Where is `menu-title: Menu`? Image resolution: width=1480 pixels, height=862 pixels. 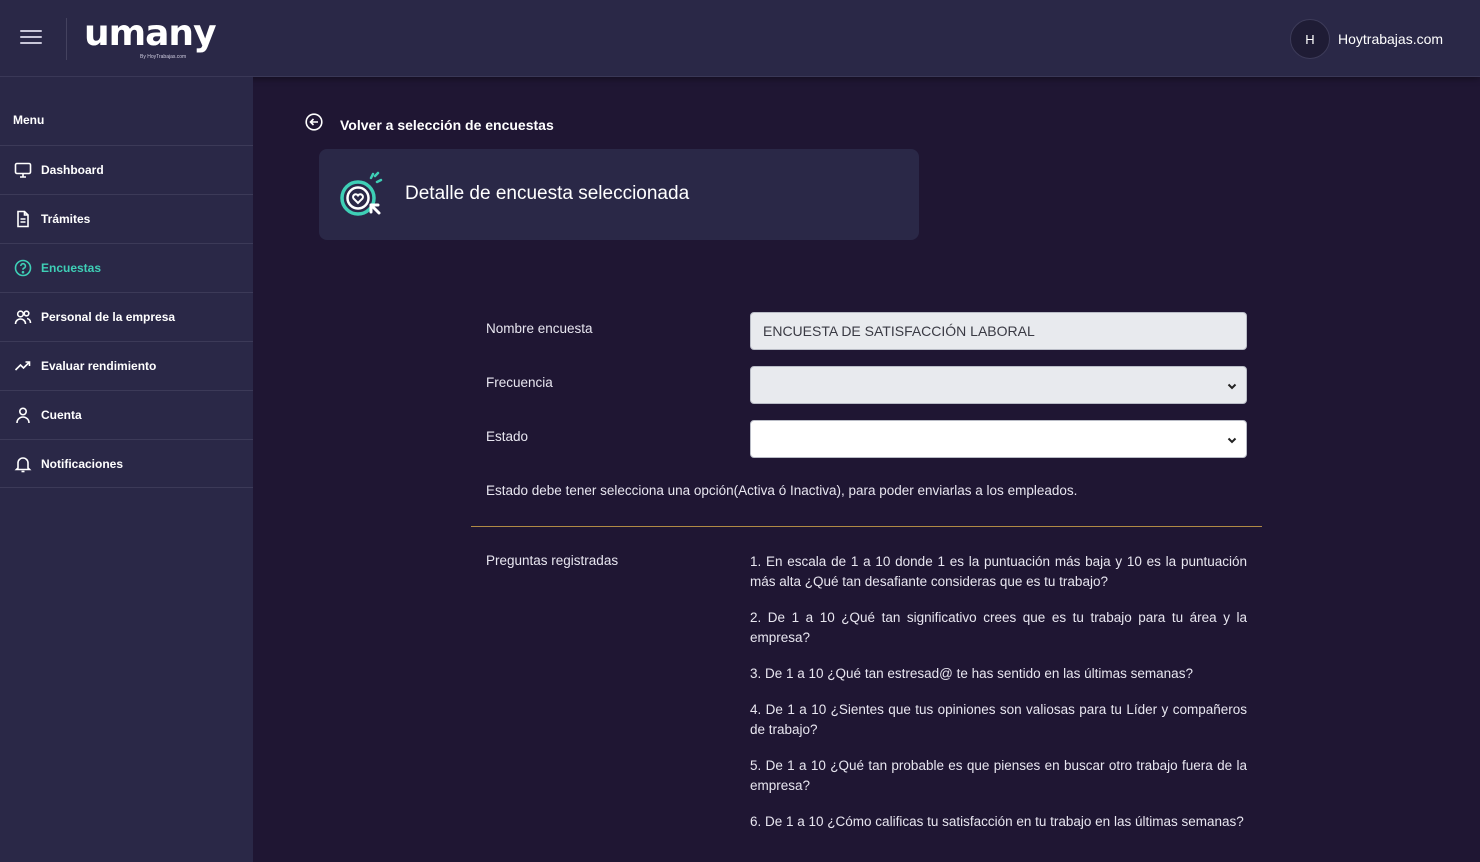 menu-title: Menu is located at coordinates (29, 120).